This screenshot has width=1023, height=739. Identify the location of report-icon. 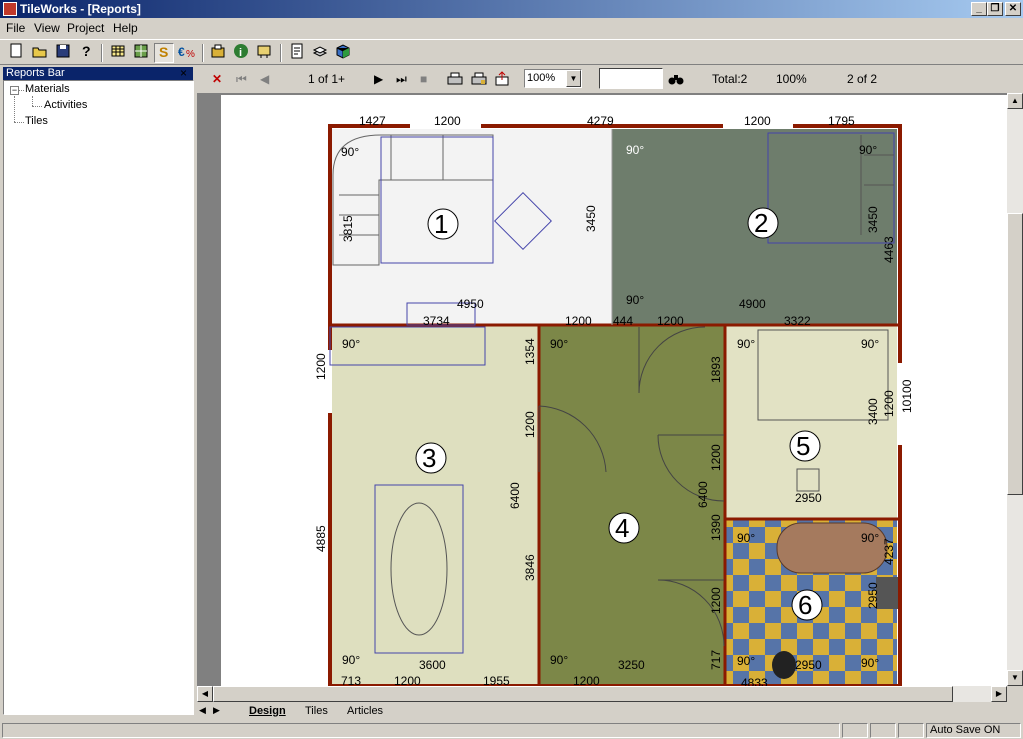
(297, 53).